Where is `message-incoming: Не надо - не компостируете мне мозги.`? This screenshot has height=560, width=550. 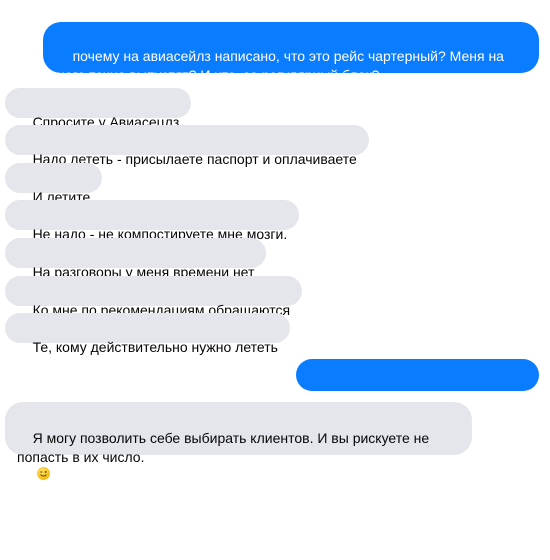
message-incoming: Не надо - не компостируете мне мозги. is located at coordinates (152, 228).